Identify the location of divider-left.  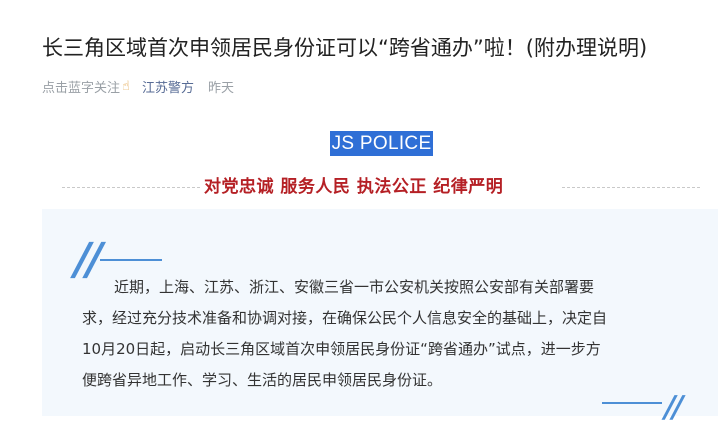
(131, 187).